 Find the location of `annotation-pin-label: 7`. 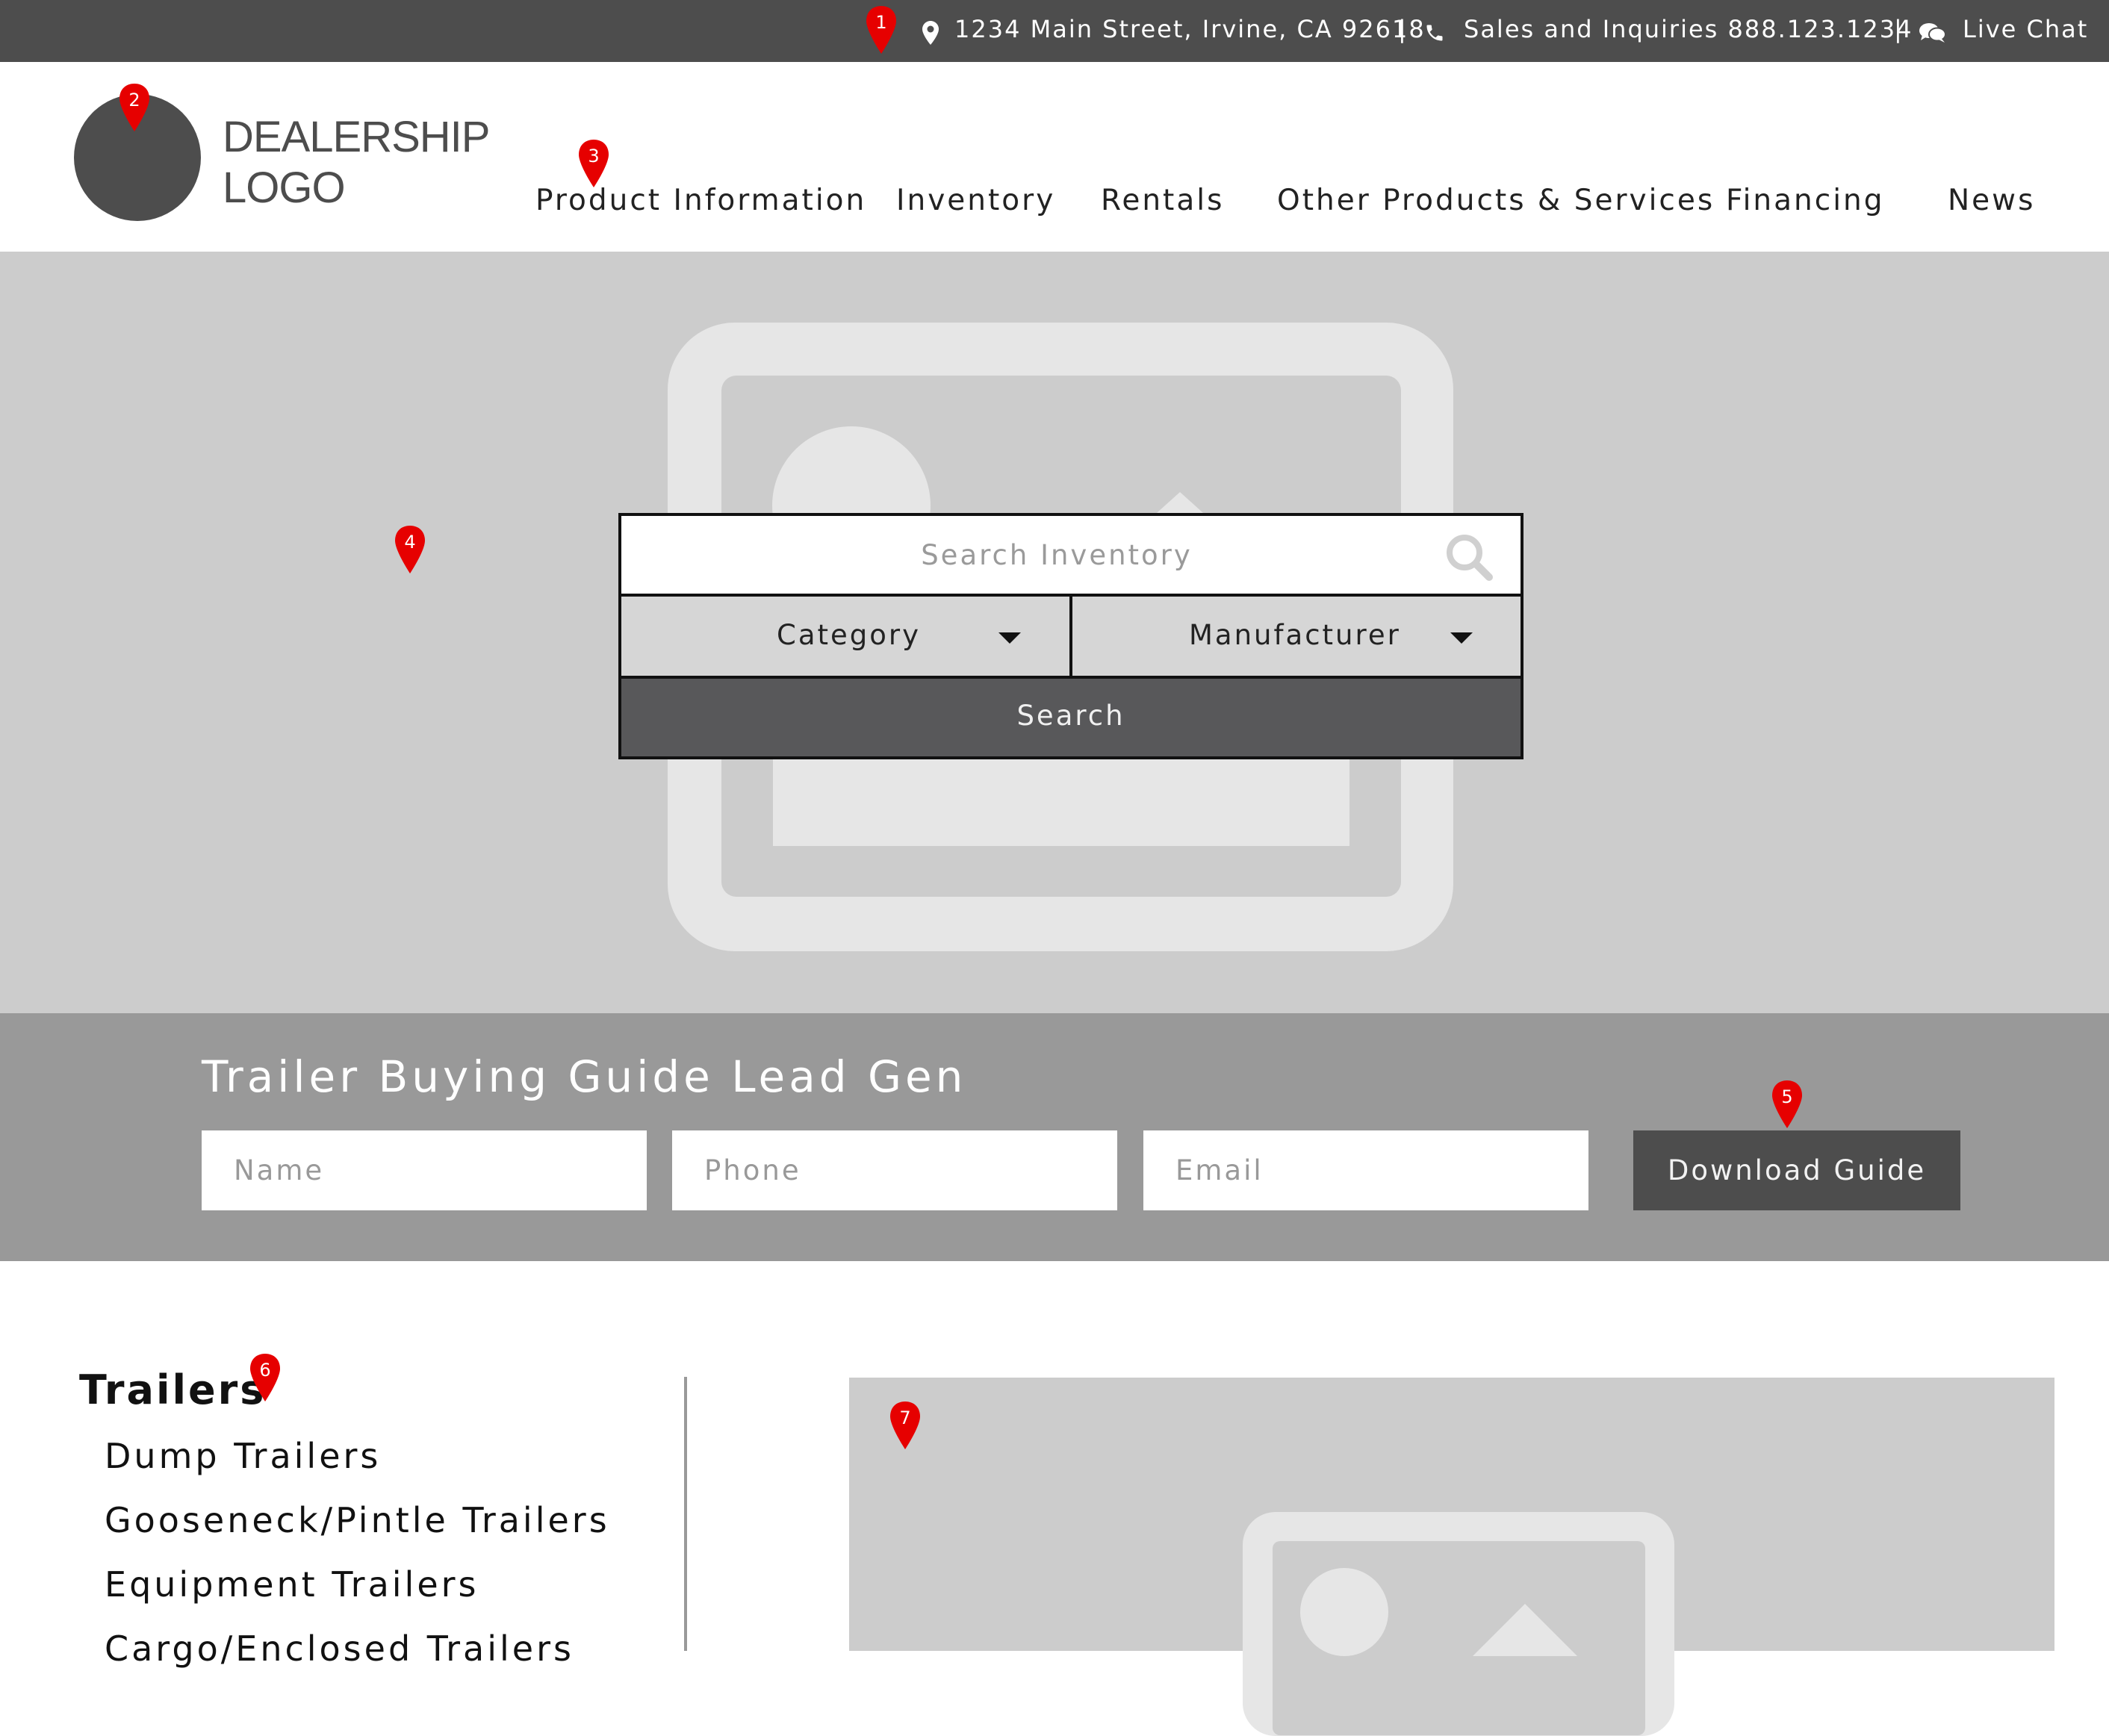

annotation-pin-label: 7 is located at coordinates (904, 1417).